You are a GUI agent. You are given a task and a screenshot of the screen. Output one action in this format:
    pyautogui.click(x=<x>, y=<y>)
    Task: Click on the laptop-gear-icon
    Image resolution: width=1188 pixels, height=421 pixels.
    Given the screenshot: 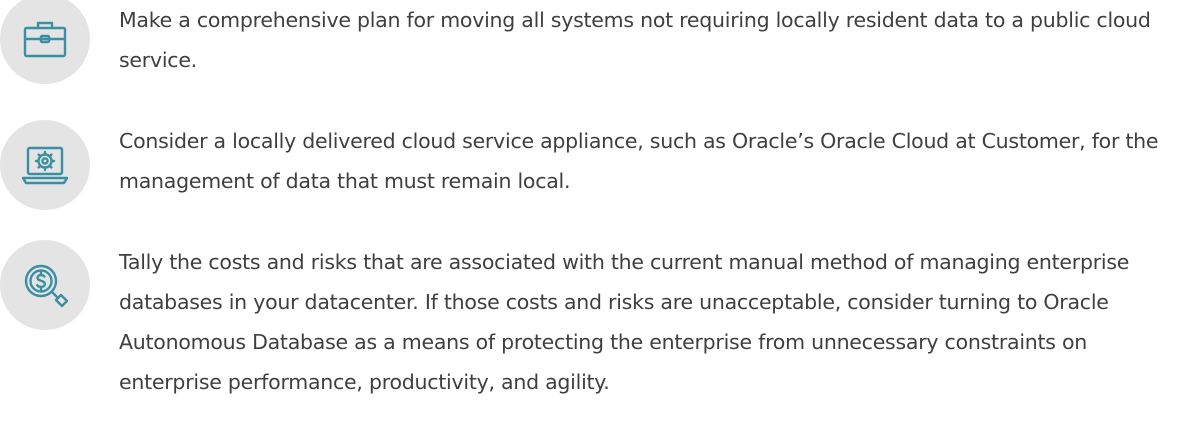 What is the action you would take?
    pyautogui.click(x=45, y=165)
    